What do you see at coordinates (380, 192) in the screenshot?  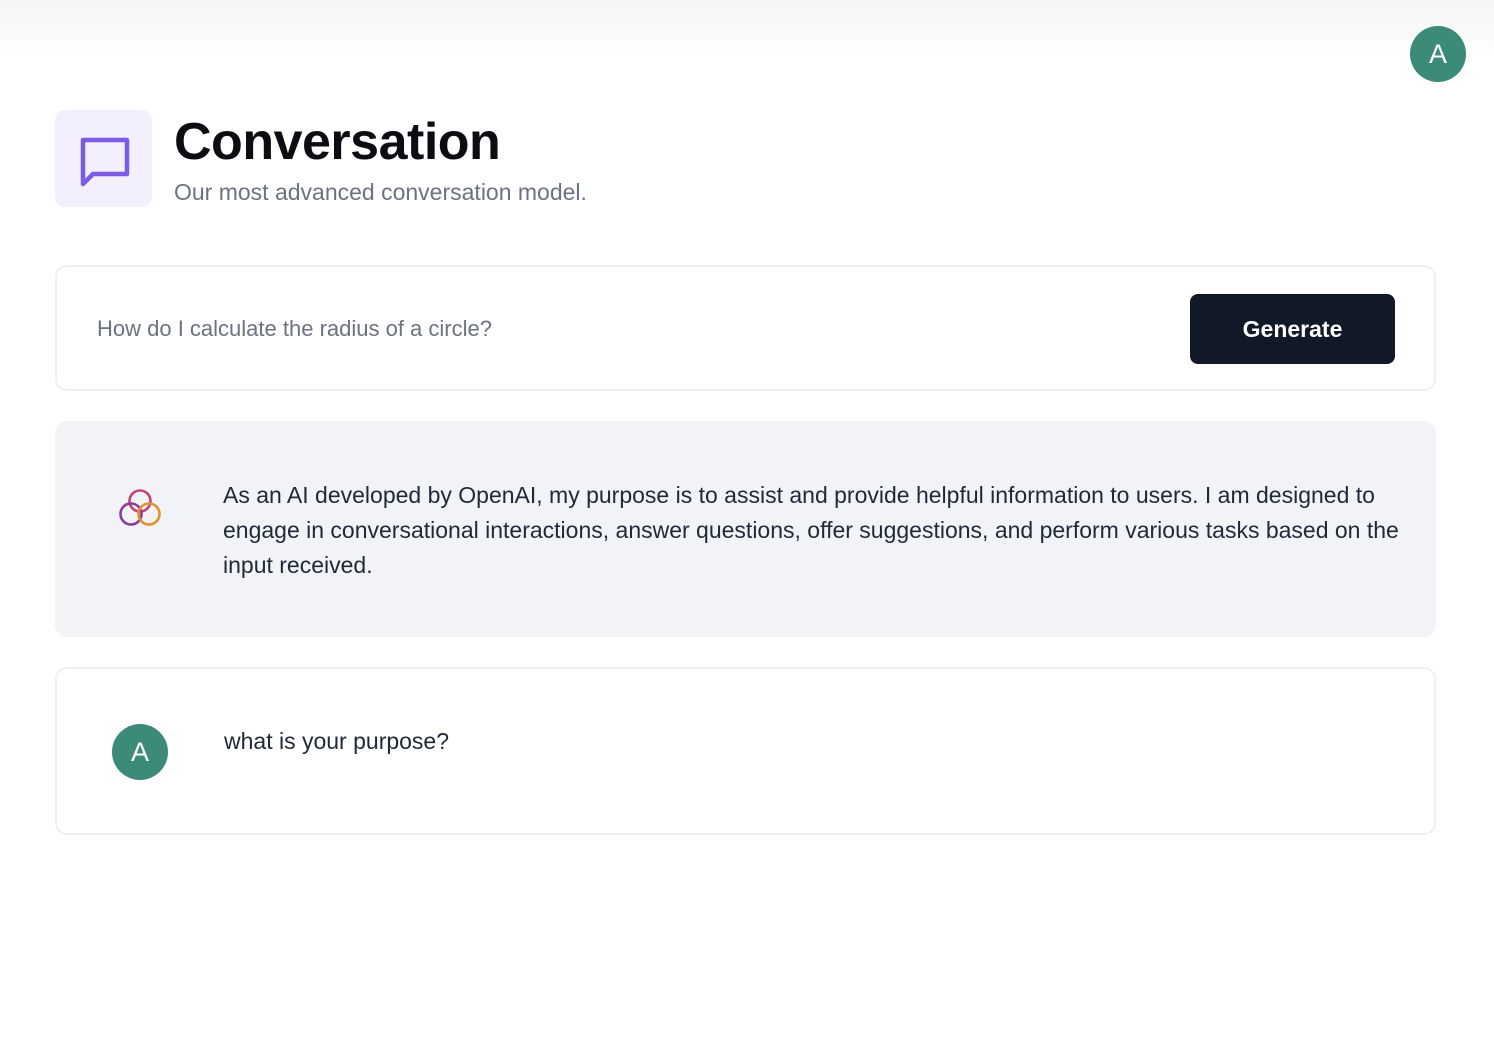 I see `page-subtitle: Our most advanced conversation model.` at bounding box center [380, 192].